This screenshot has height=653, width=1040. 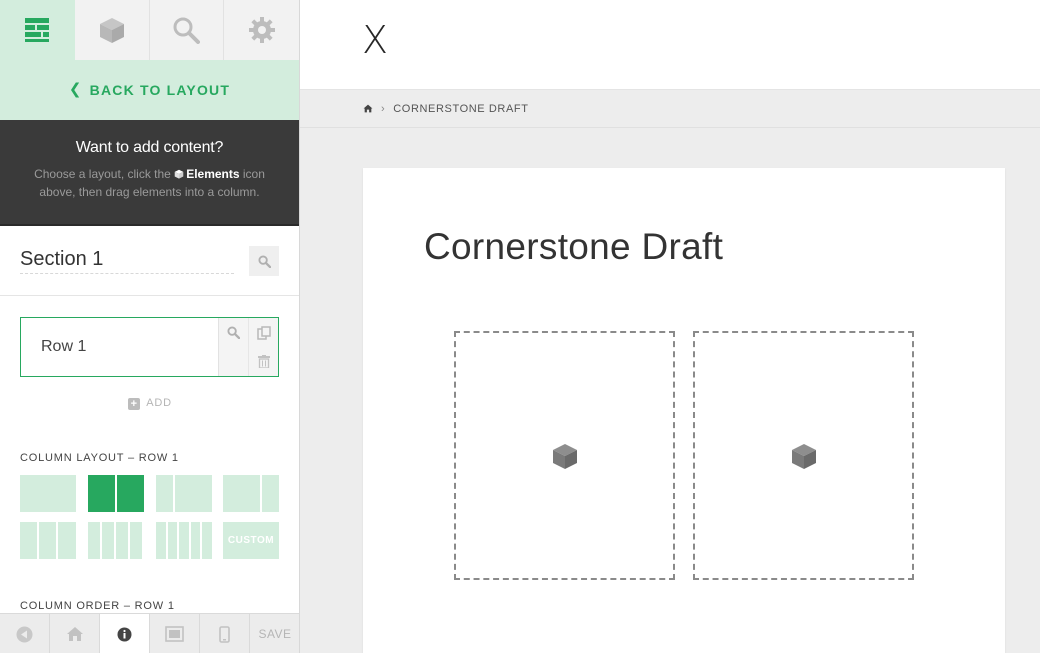 I want to click on responsive-icon, so click(x=174, y=634).